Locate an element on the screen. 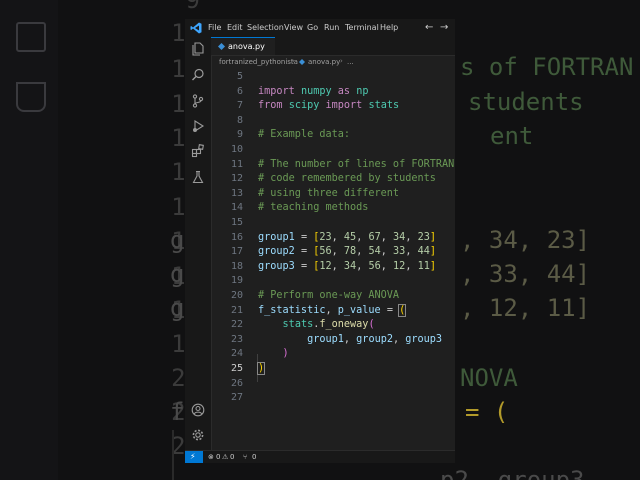 The width and height of the screenshot is (640, 480). background-snippet: NOVA is located at coordinates (489, 378).